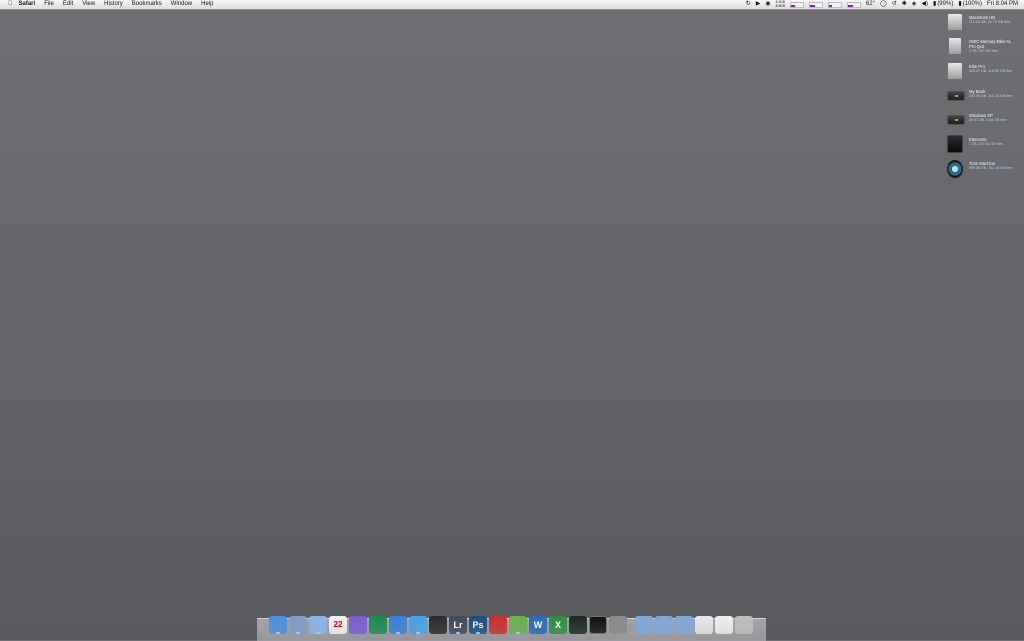  I want to click on bluetooth-icon: ✱, so click(904, 4).